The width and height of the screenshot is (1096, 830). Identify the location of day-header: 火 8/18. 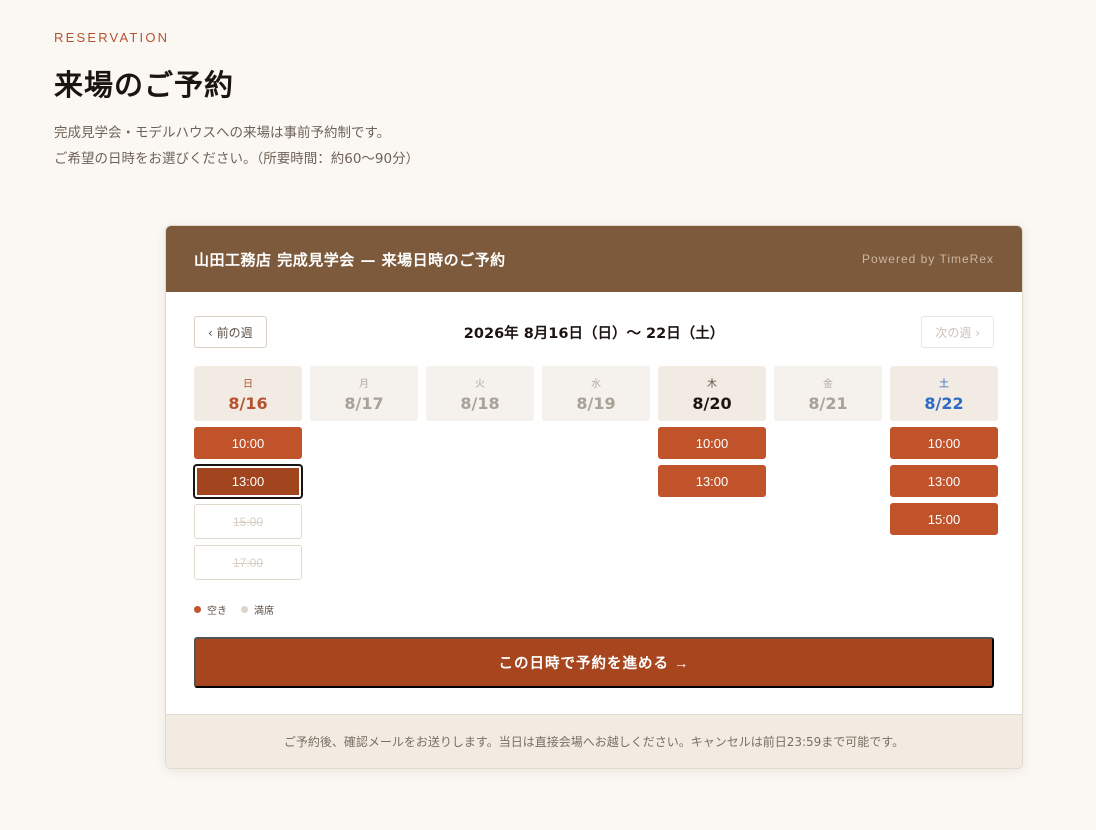
(480, 393).